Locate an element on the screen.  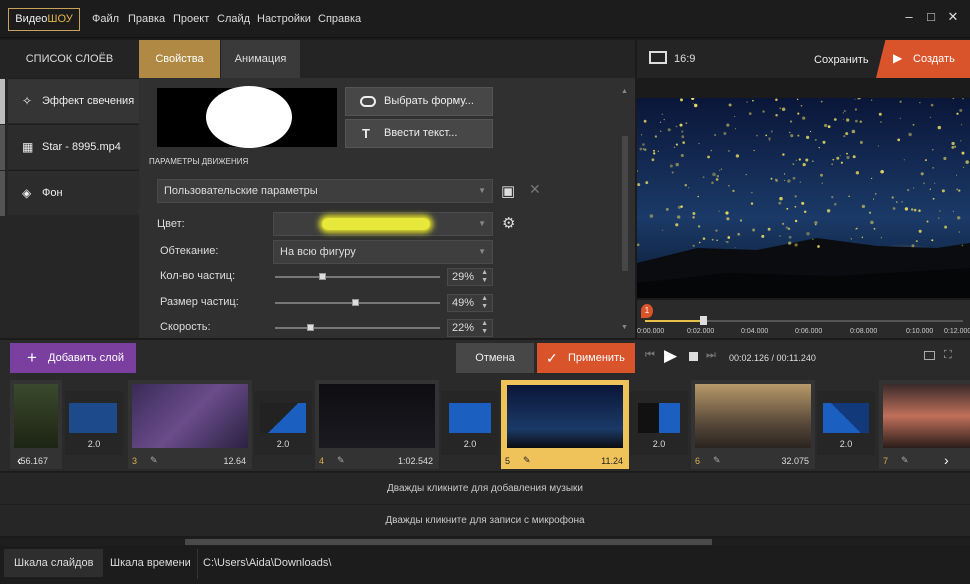
count-slider-knob is located at coordinates (322, 276).